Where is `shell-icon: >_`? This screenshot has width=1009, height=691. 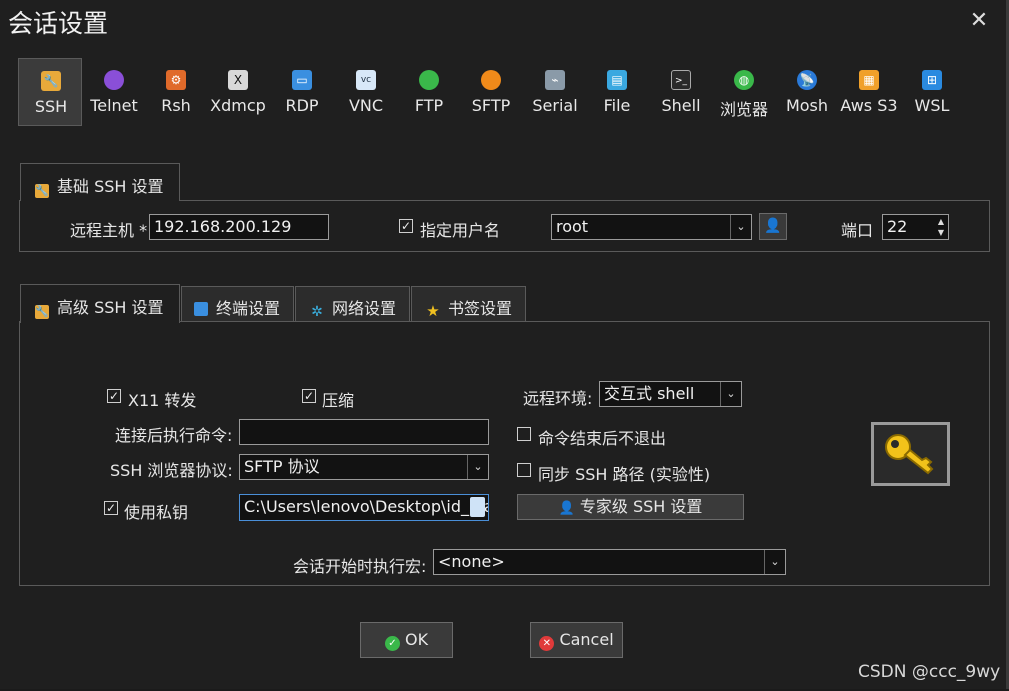 shell-icon: >_ is located at coordinates (681, 80).